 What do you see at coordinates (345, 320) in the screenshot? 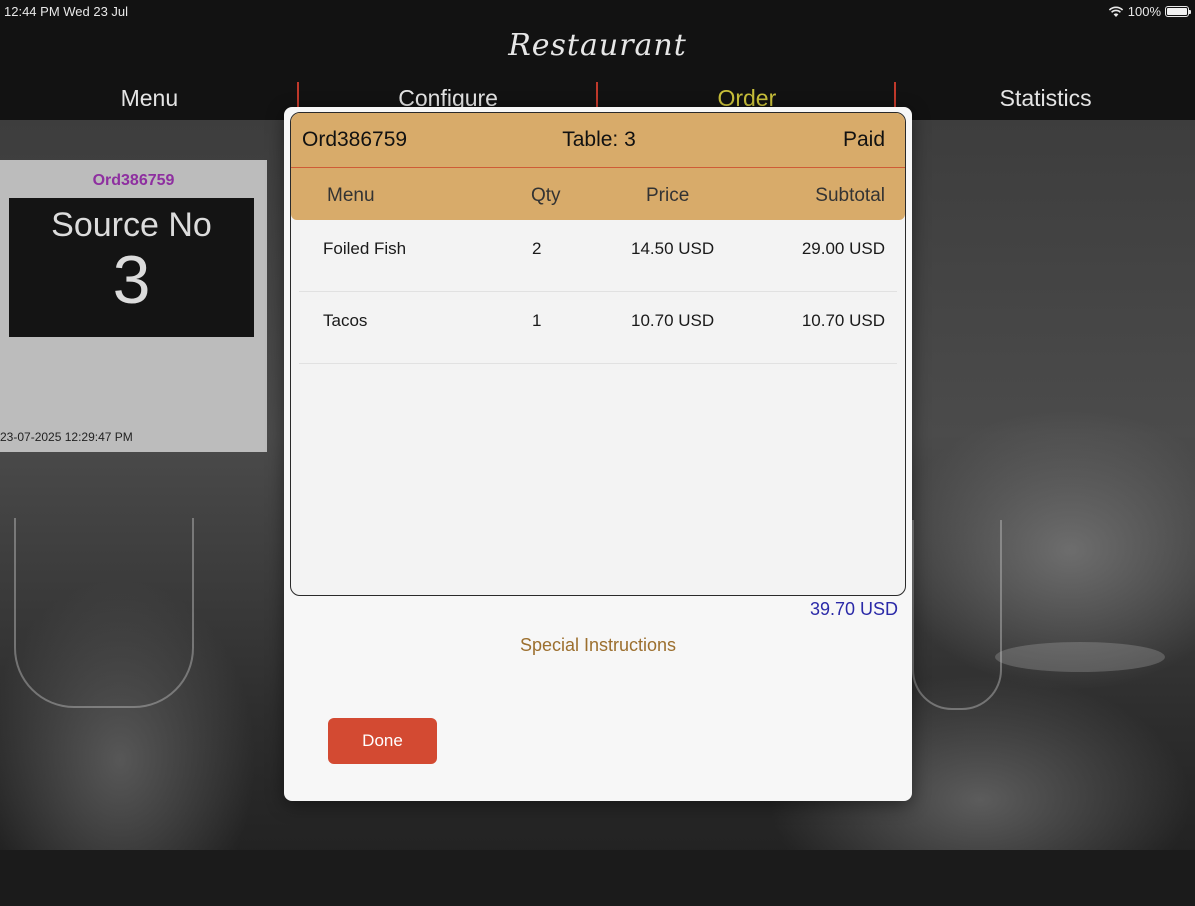
I see `item-menu: Tacos` at bounding box center [345, 320].